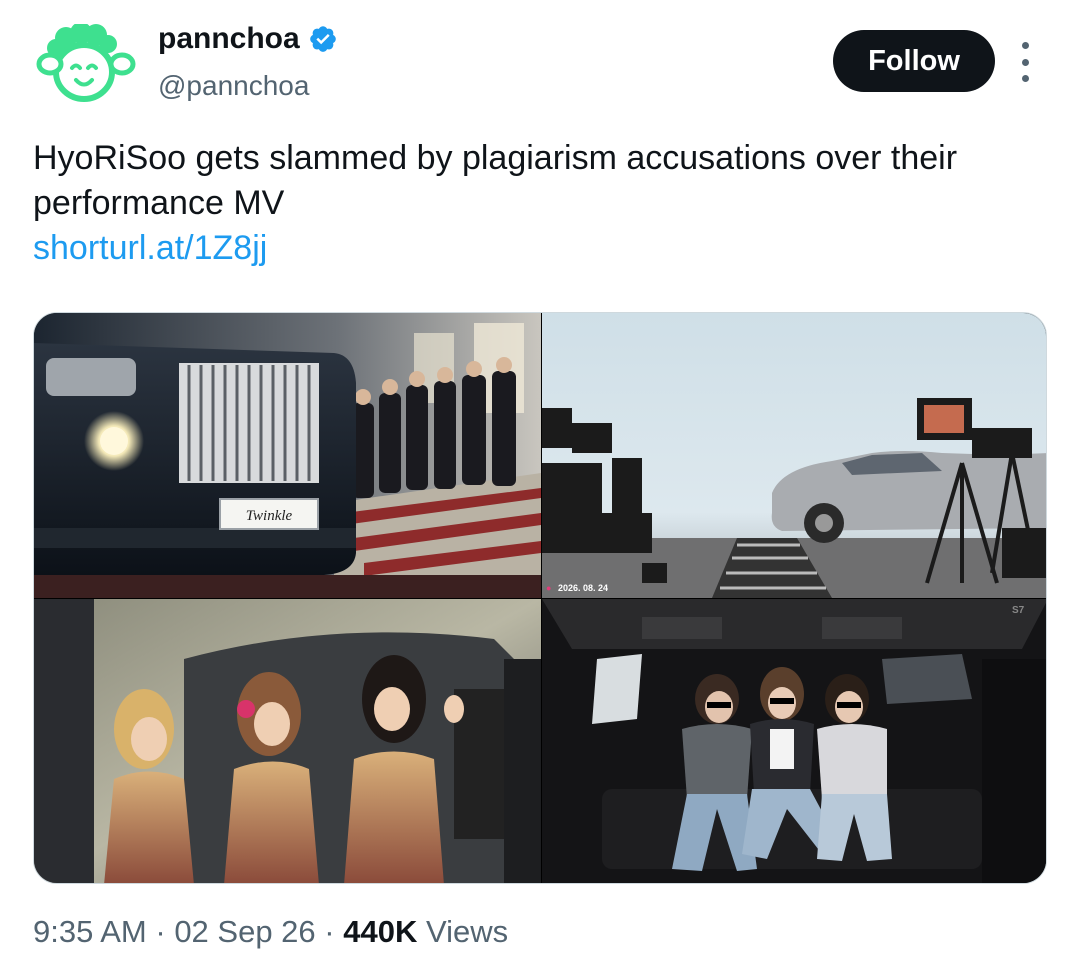  I want to click on author-display-name: pannchoa, so click(229, 39).